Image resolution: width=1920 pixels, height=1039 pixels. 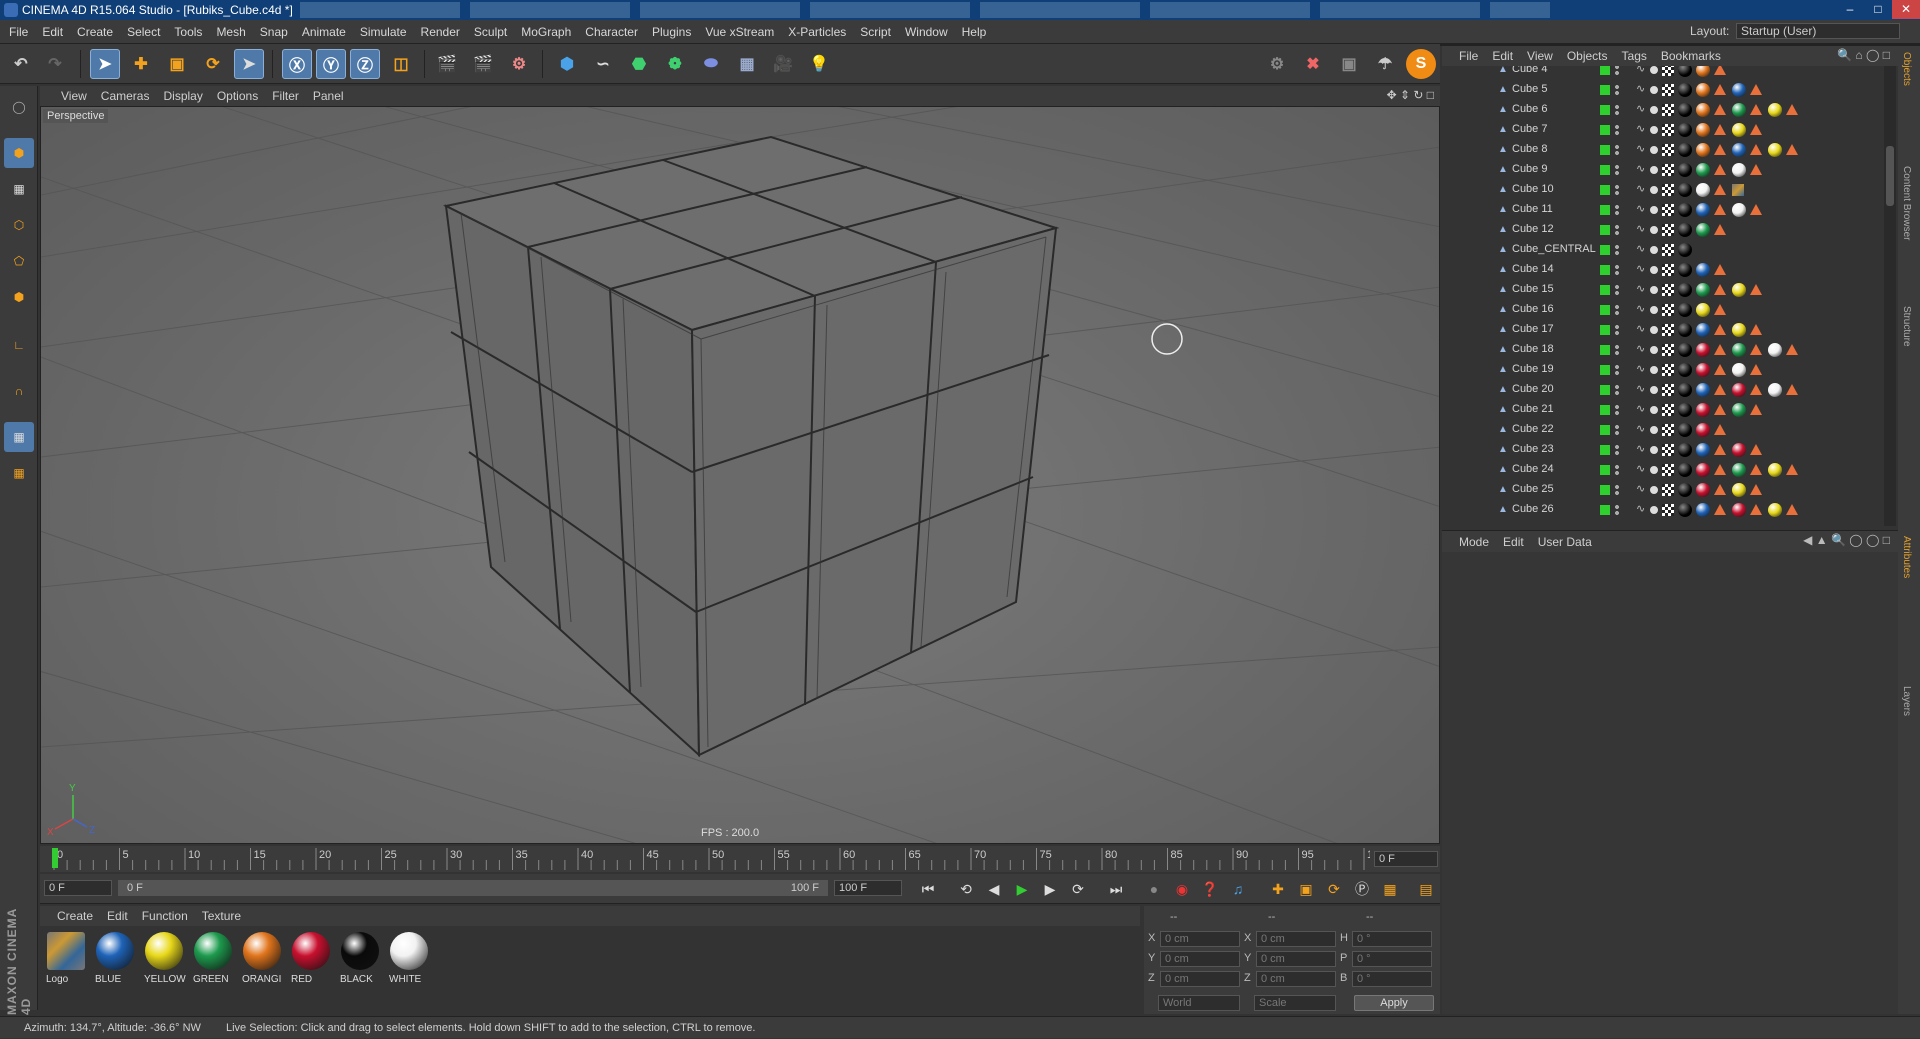 What do you see at coordinates (783, 64) in the screenshot?
I see `camera-icon: 🎥` at bounding box center [783, 64].